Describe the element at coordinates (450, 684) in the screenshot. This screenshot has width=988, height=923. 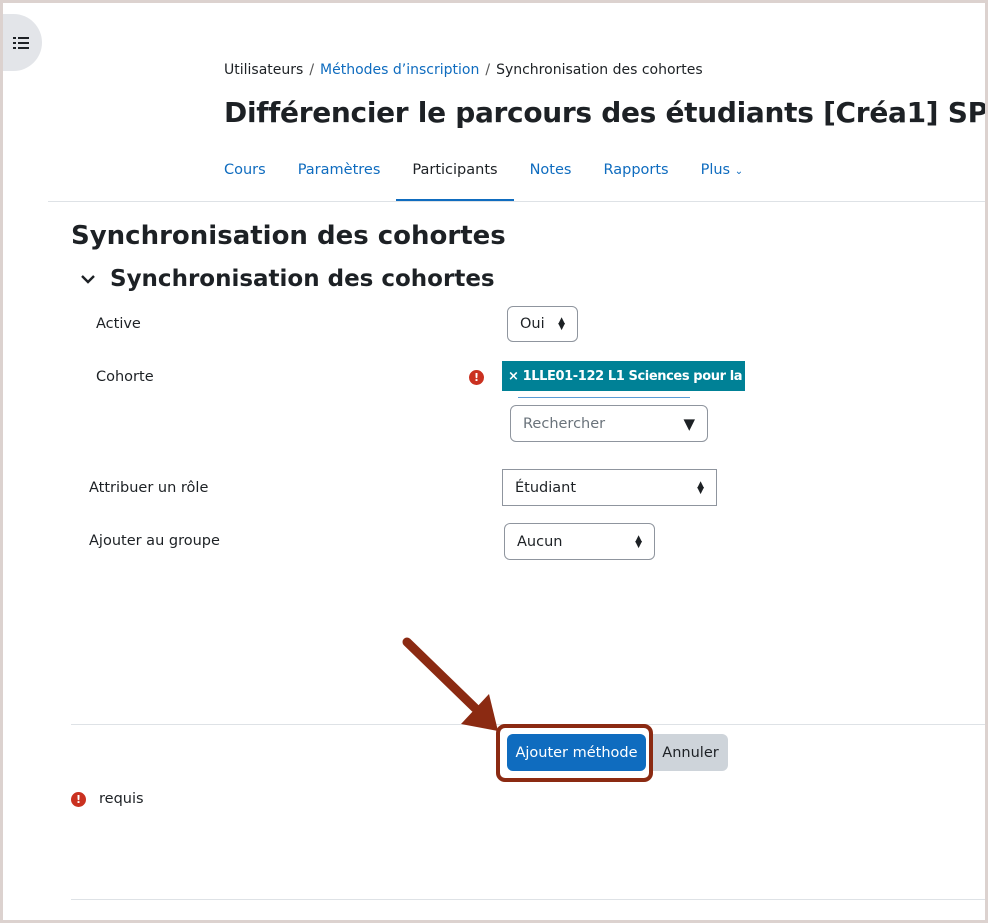
I see `annotation-arrow-icon` at that location.